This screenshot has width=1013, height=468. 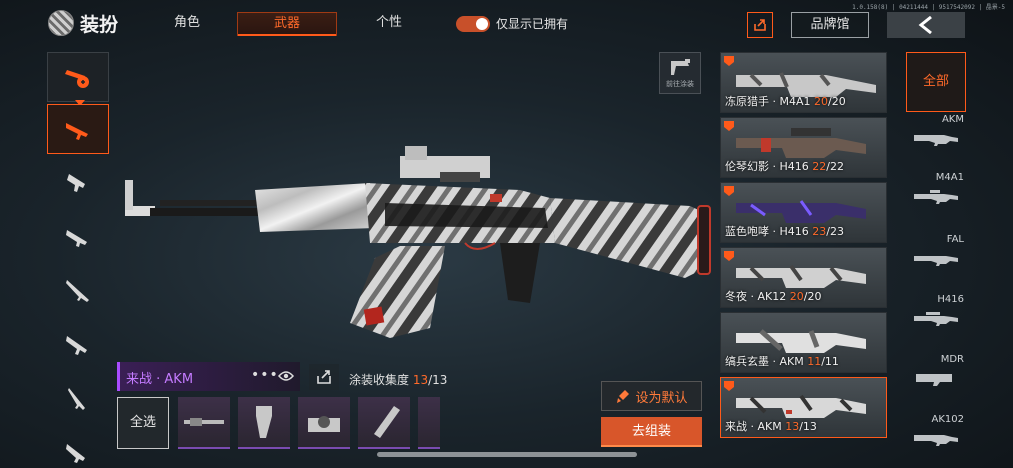 What do you see at coordinates (205, 212) in the screenshot?
I see `barrel` at bounding box center [205, 212].